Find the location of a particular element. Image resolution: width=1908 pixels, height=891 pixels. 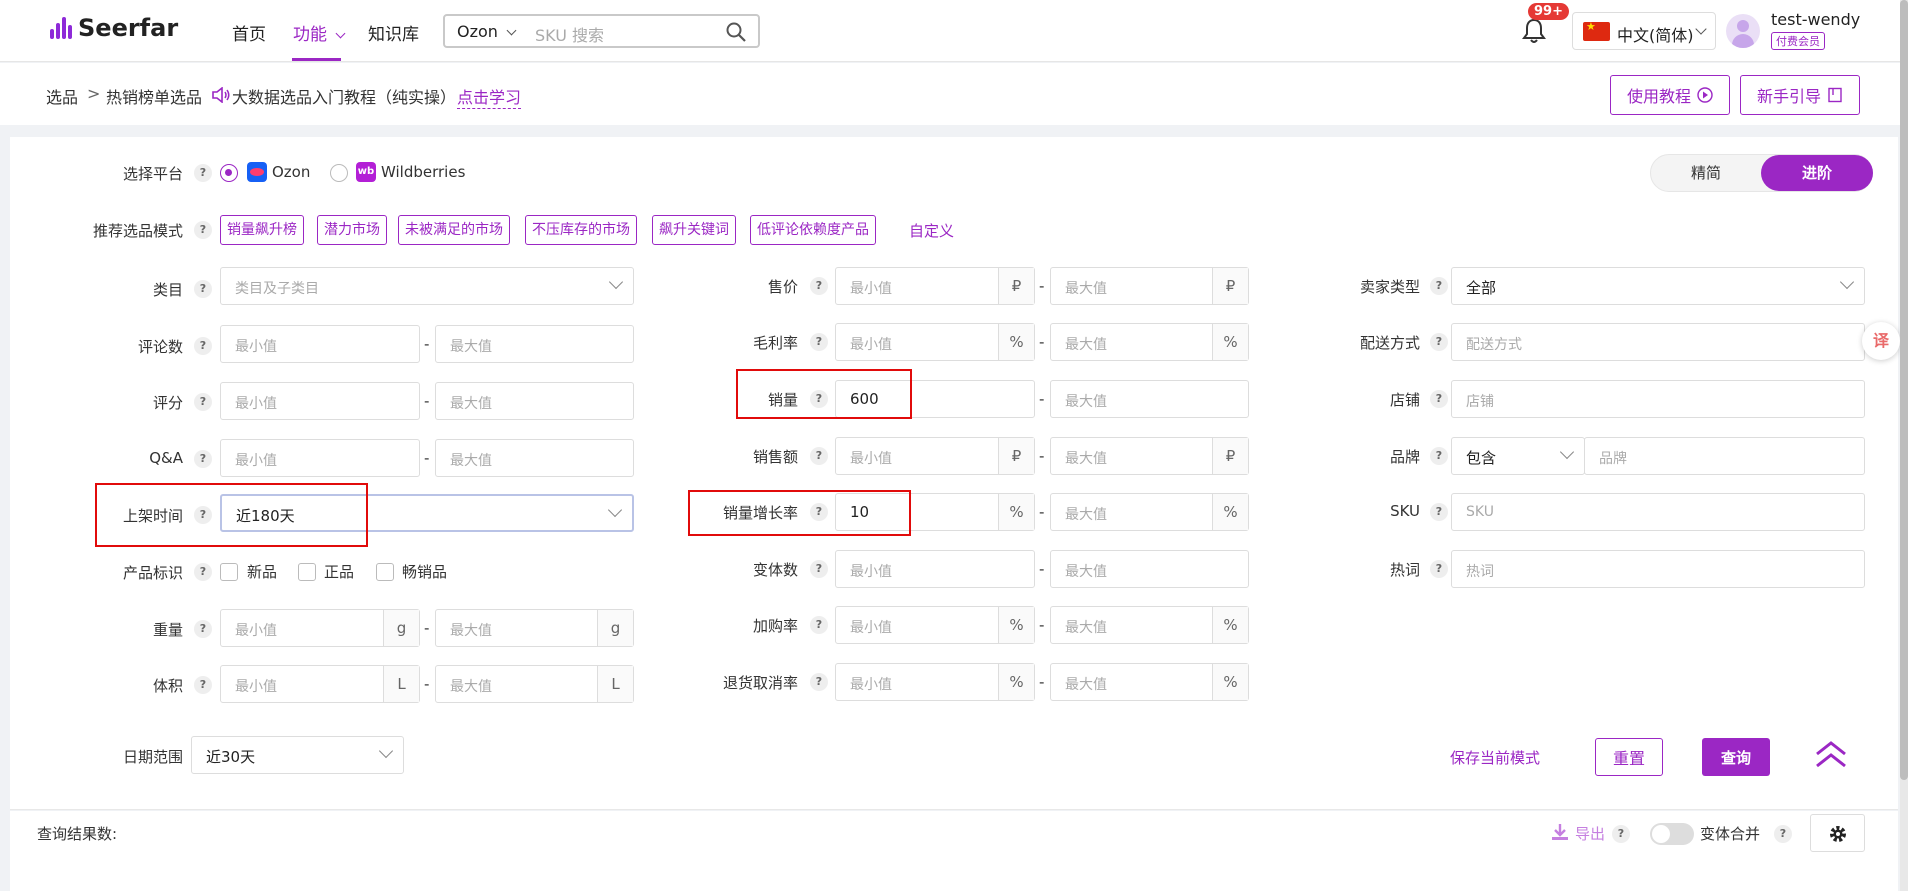

sales-max-input: 最大值 is located at coordinates (1149, 399).